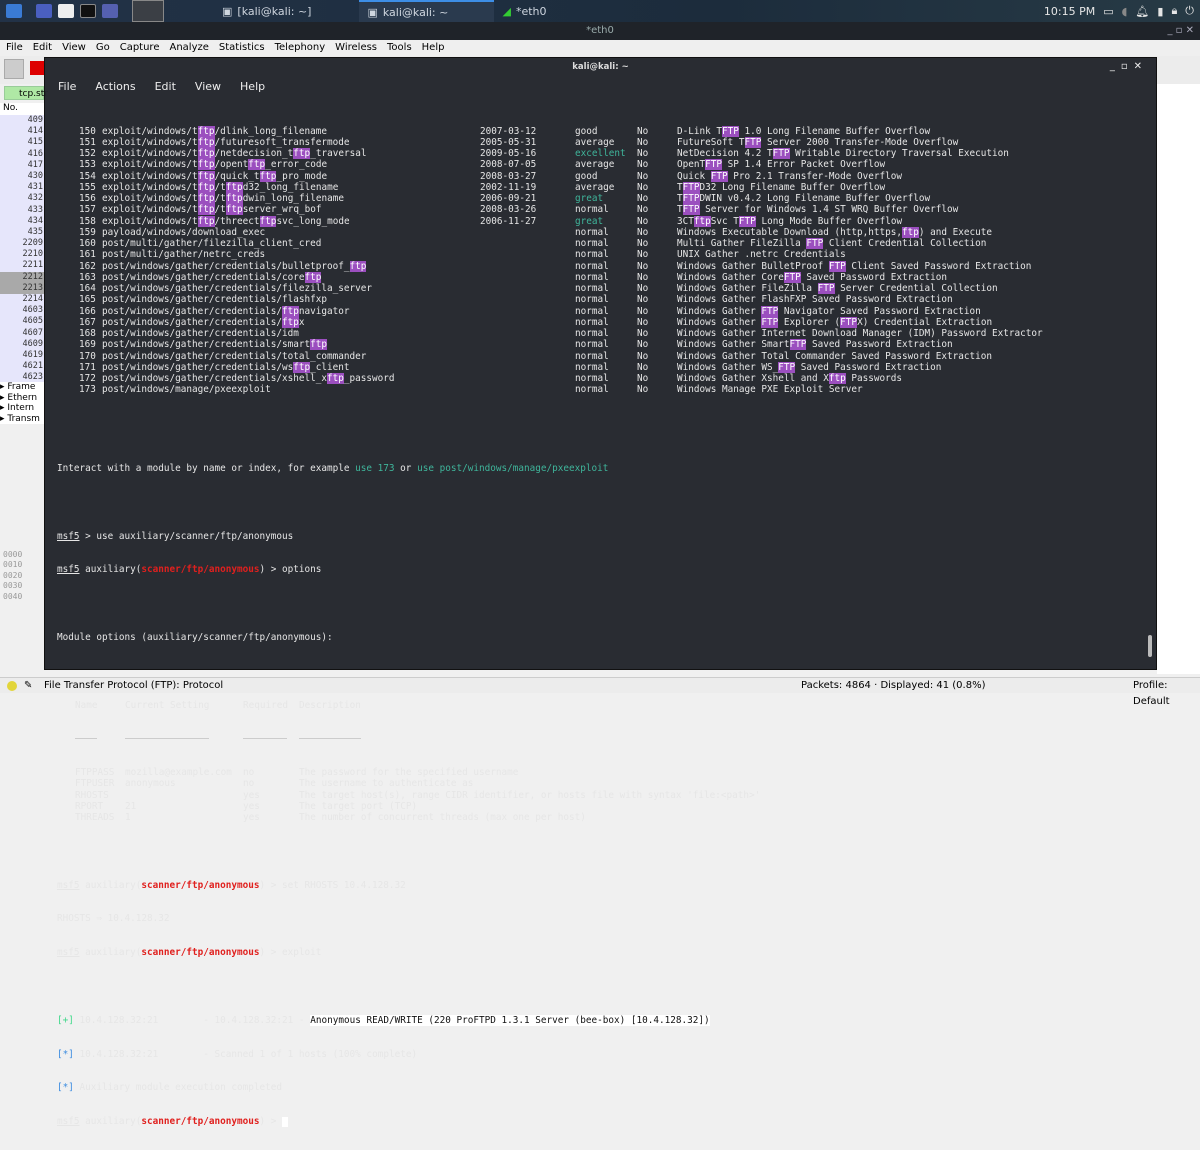  What do you see at coordinates (22, 255) in the screenshot?
I see `packet-row: 2210` at bounding box center [22, 255].